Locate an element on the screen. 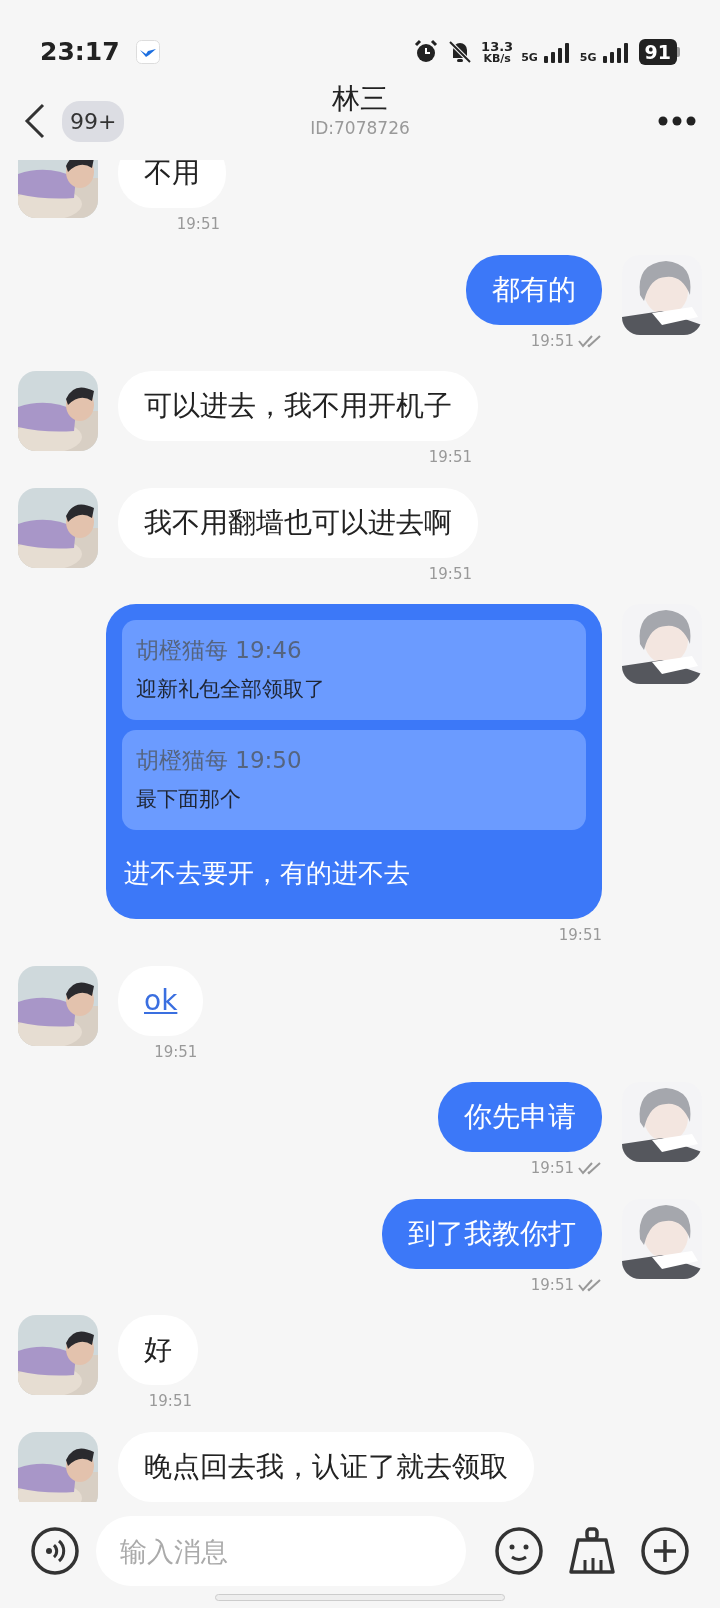 This screenshot has width=720, height=1608. message-bubble: 不用 is located at coordinates (172, 184).